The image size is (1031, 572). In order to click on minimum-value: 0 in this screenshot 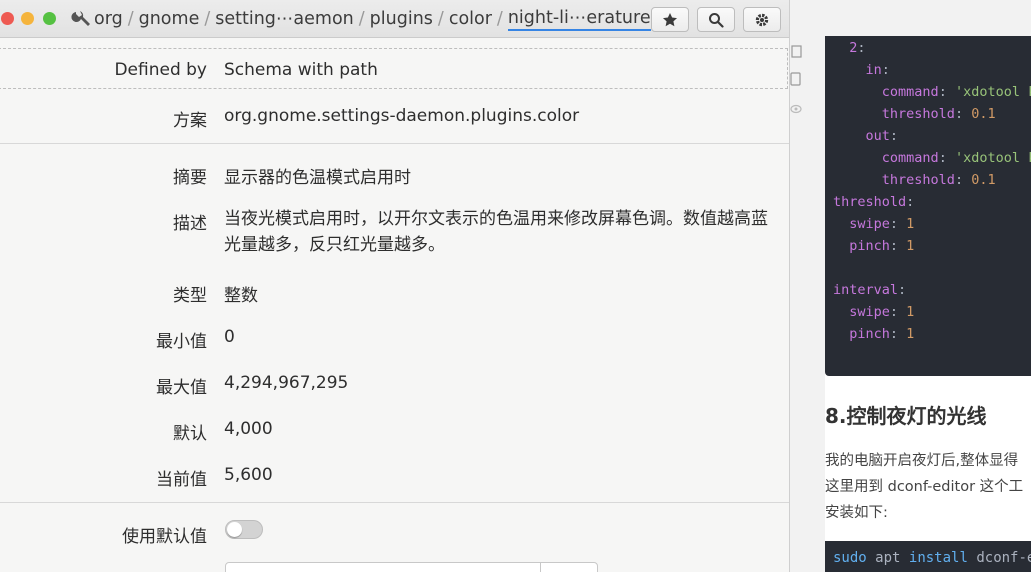, I will do `click(229, 337)`.